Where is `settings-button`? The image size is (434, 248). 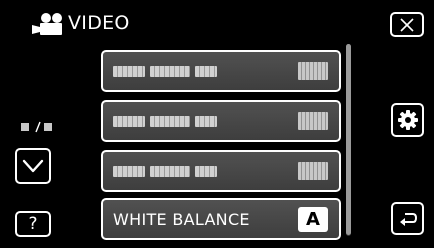 settings-button is located at coordinates (407, 120).